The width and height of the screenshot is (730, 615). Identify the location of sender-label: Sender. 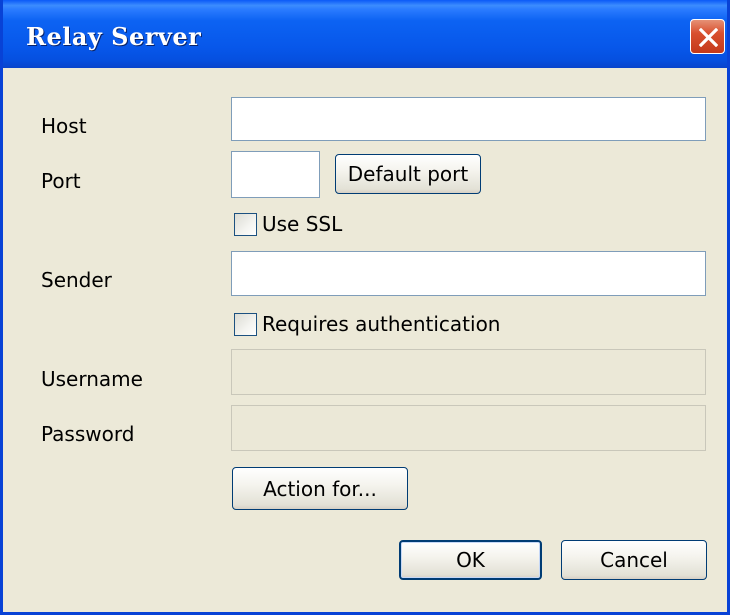
(76, 280).